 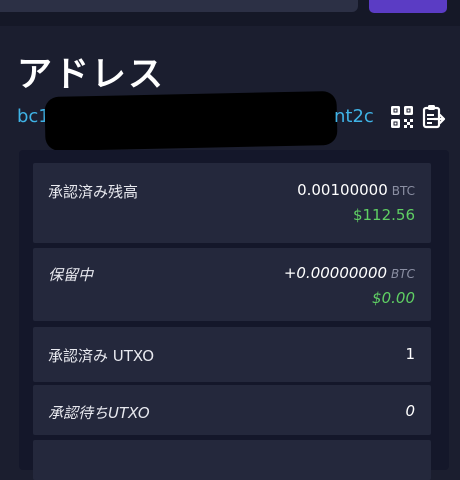 I want to click on search-input, so click(x=179, y=6).